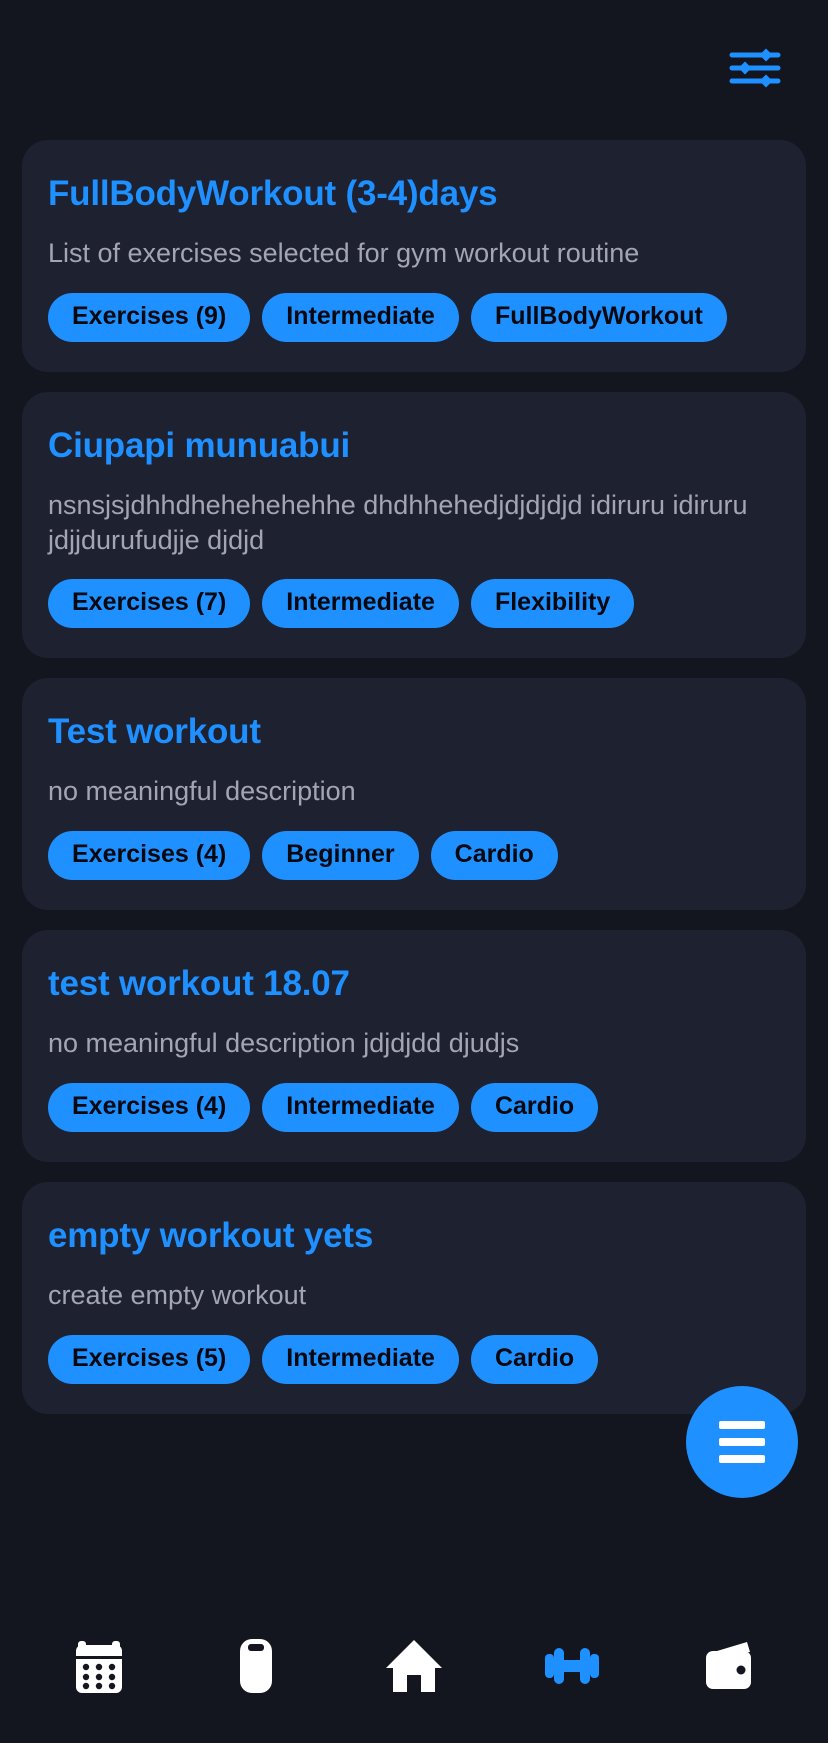 This screenshot has height=1743, width=828. I want to click on nav-item-home, so click(414, 1668).